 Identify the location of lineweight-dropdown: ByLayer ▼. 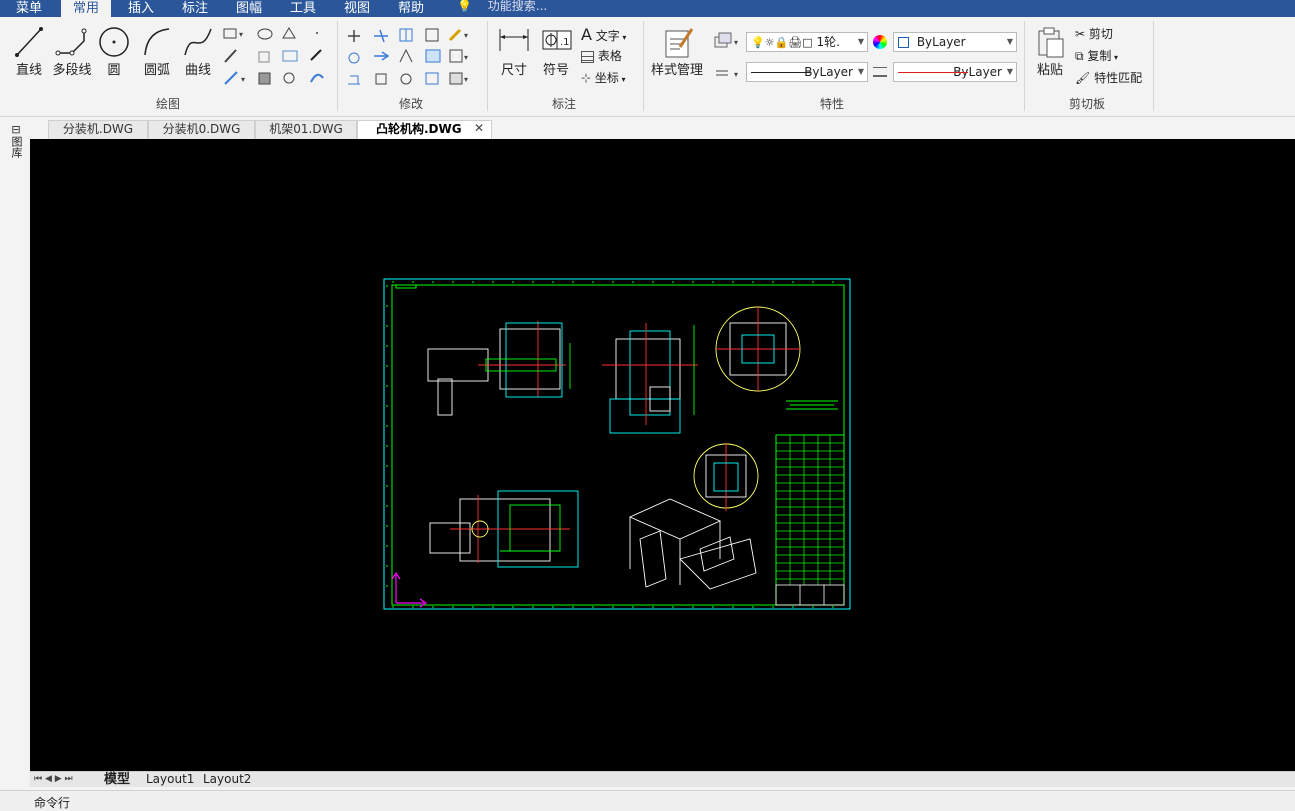
(955, 72).